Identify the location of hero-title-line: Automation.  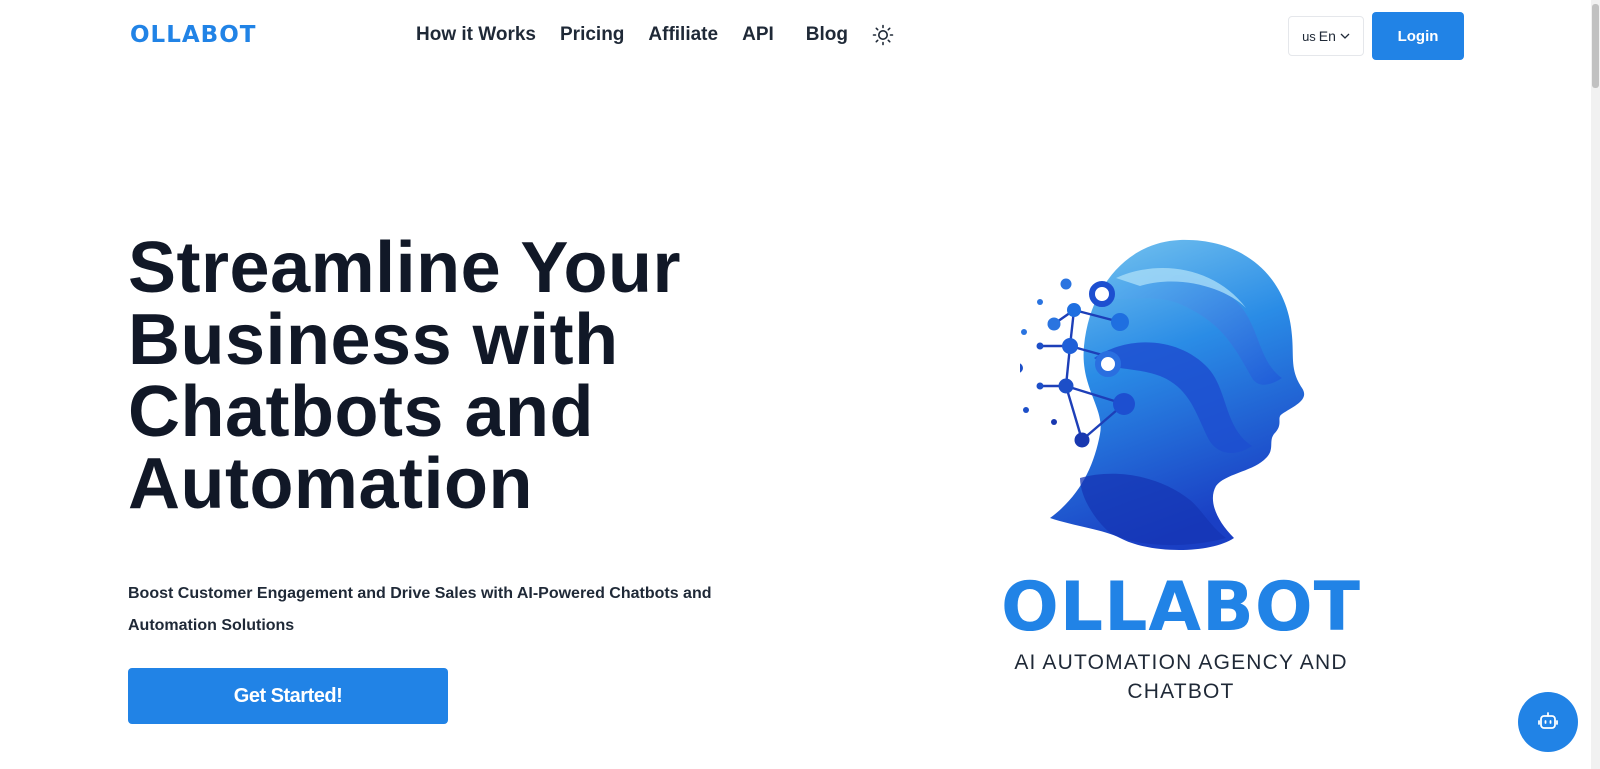
(330, 484).